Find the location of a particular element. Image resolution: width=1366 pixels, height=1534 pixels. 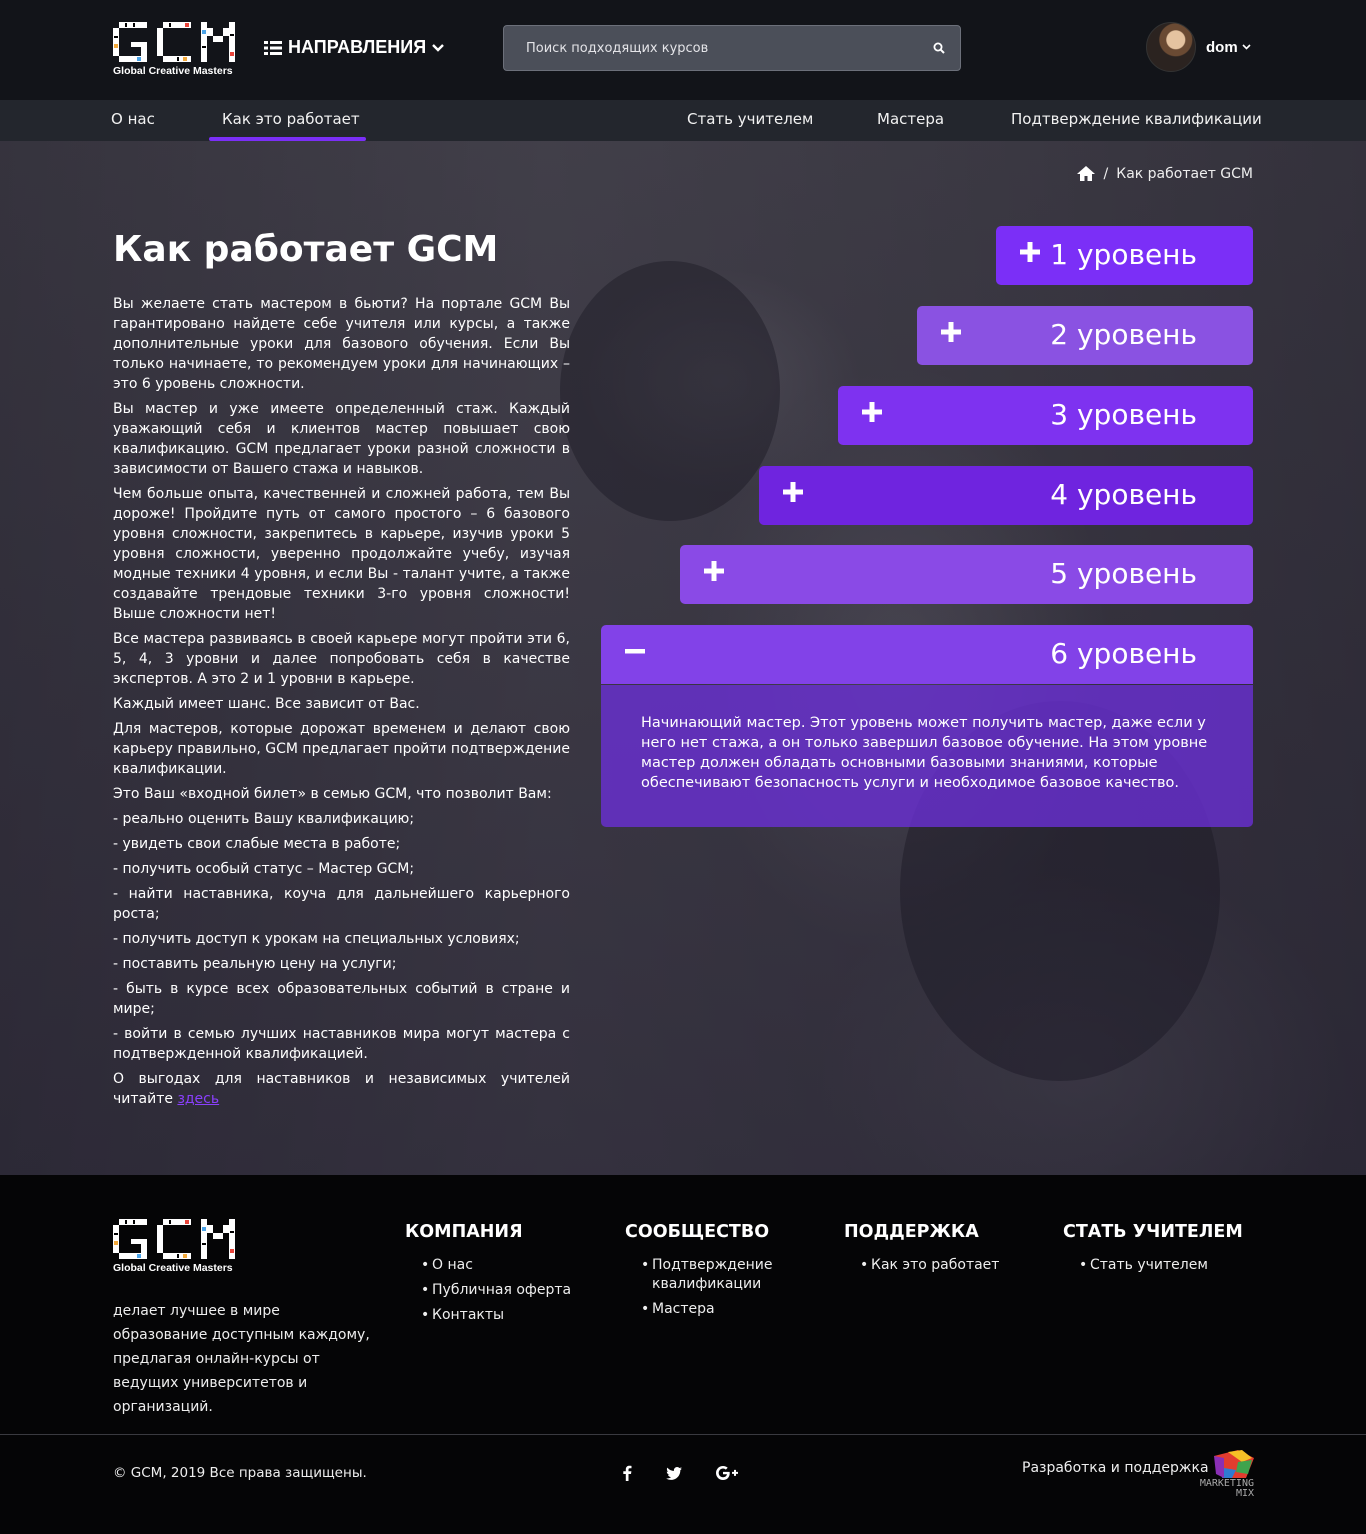

twitter-icon is located at coordinates (674, 1473).